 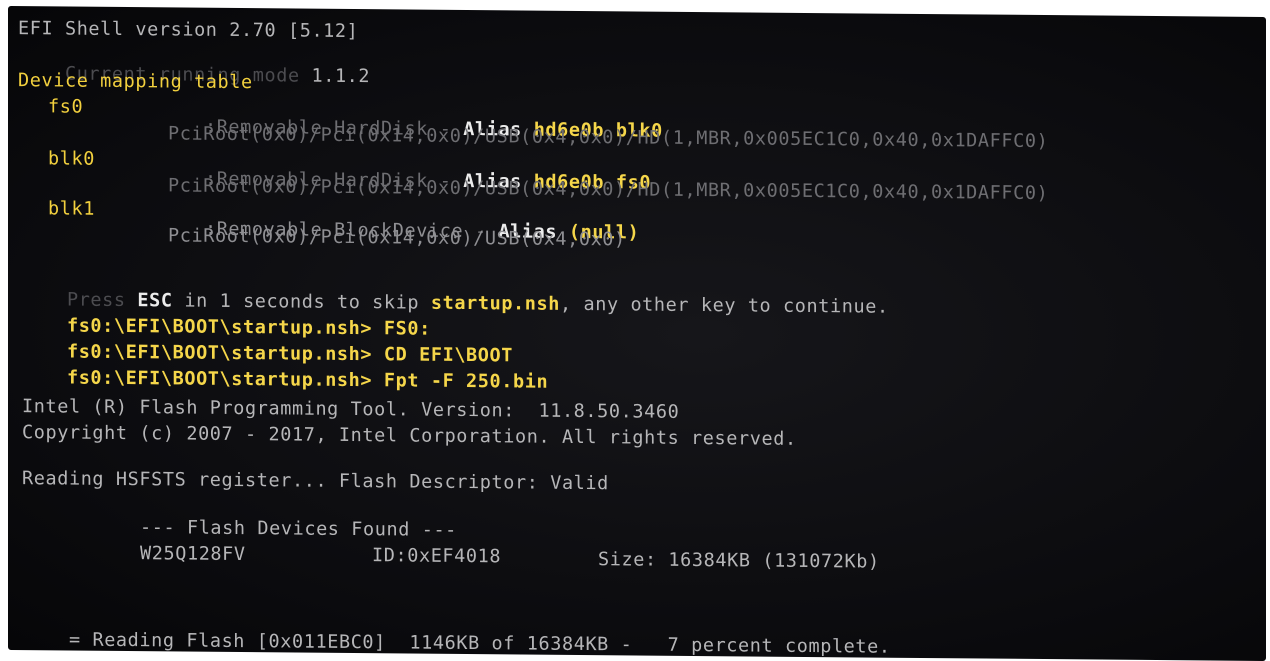 I want to click on mapping-table-title: Device mapping table, so click(x=135, y=82).